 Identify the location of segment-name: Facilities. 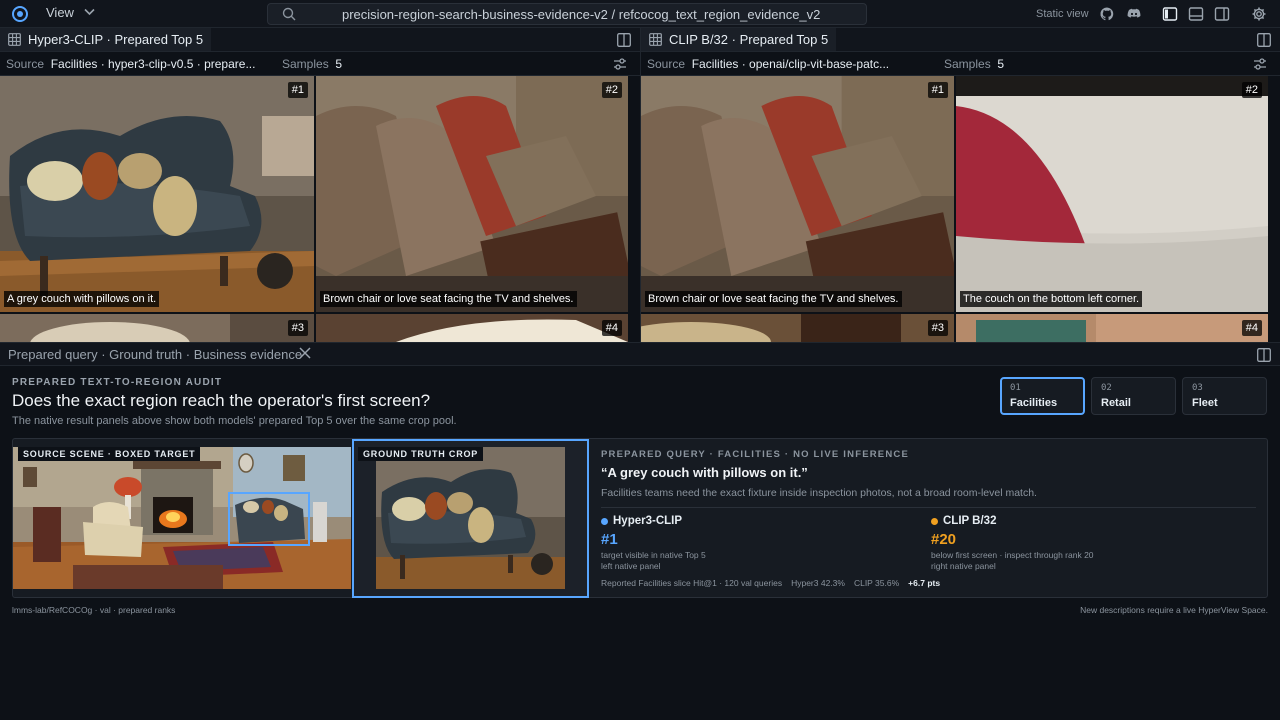
(1034, 403).